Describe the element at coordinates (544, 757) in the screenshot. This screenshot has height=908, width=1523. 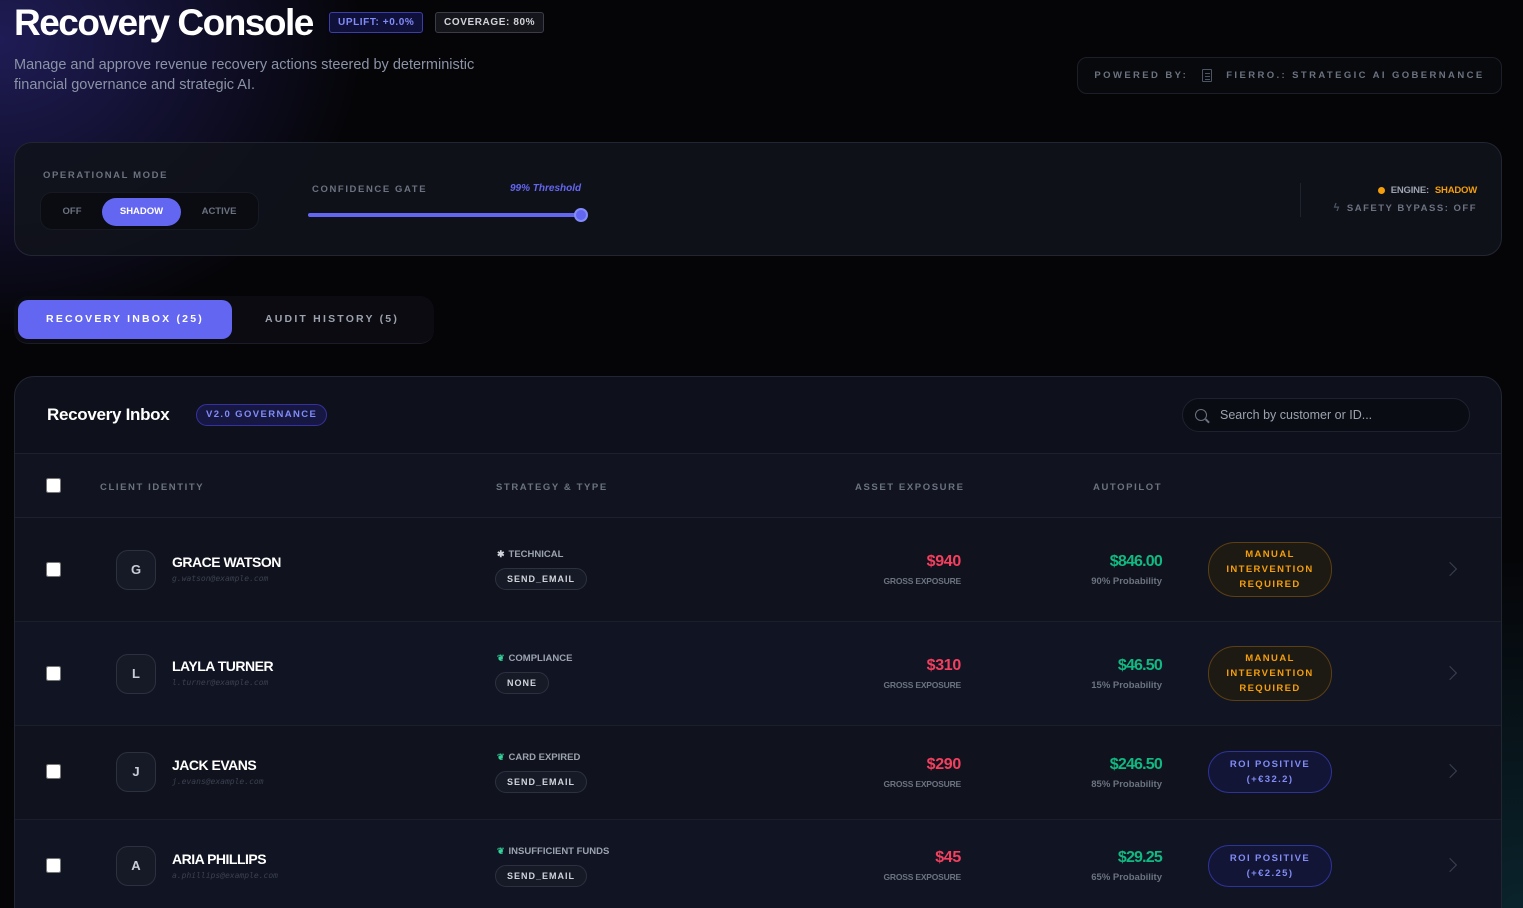
I see `strategy-type-label: CARD EXPIRED` at that location.